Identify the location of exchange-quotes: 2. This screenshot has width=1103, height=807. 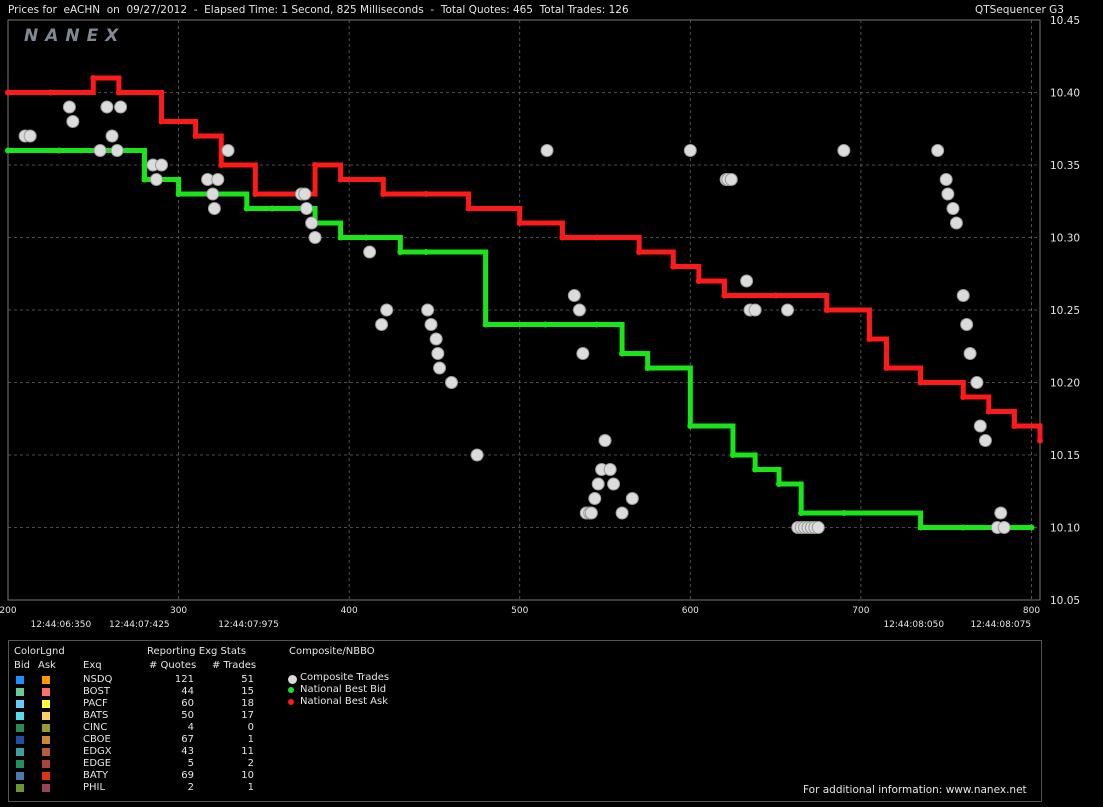
(190, 787).